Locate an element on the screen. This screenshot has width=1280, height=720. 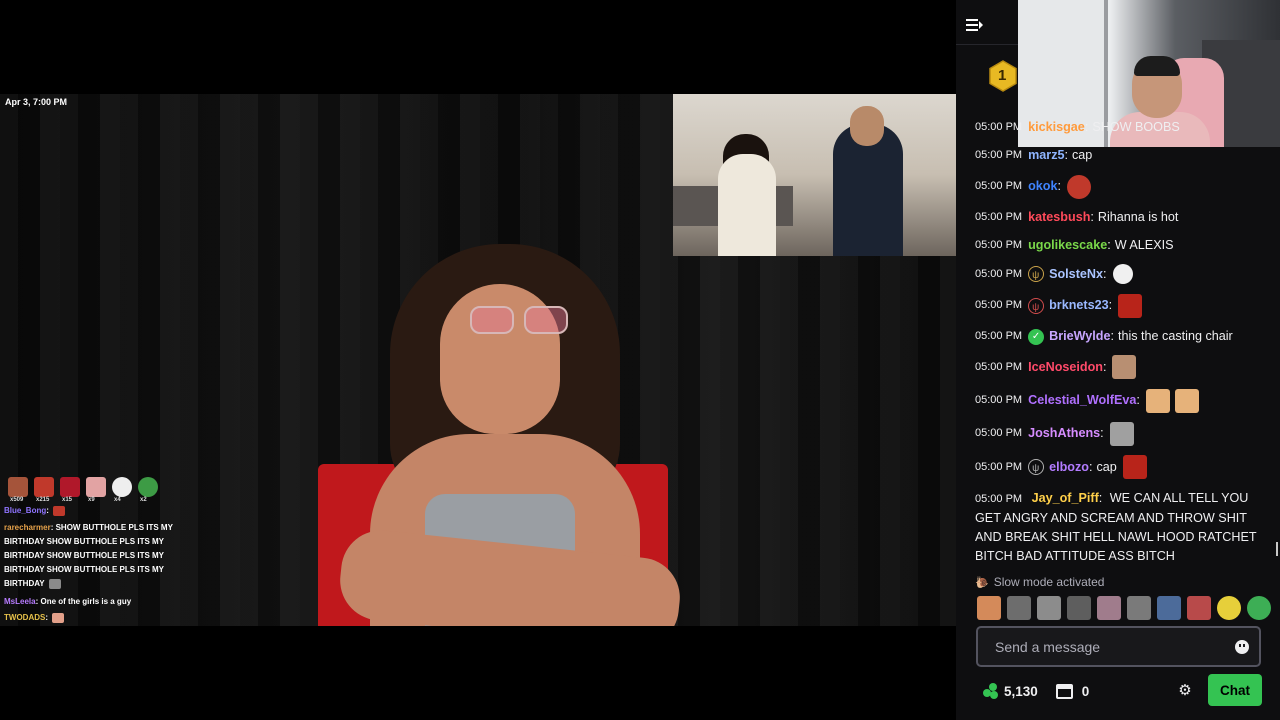
chat-message: 05:00 PM JoshAthens: is located at coordinates (1125, 433).